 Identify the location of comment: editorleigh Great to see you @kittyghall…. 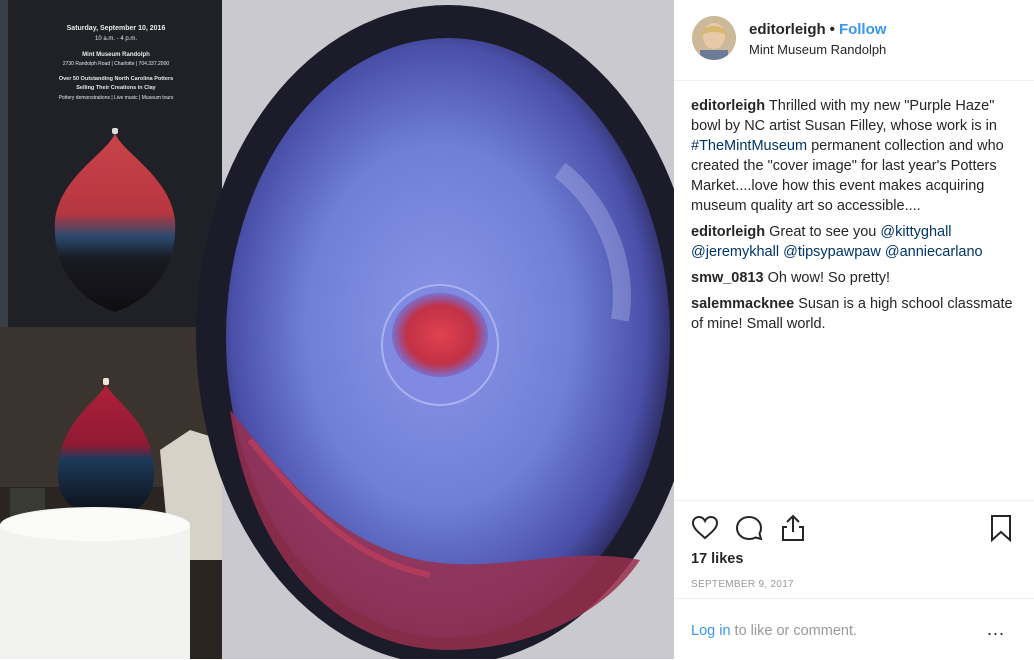
(854, 242).